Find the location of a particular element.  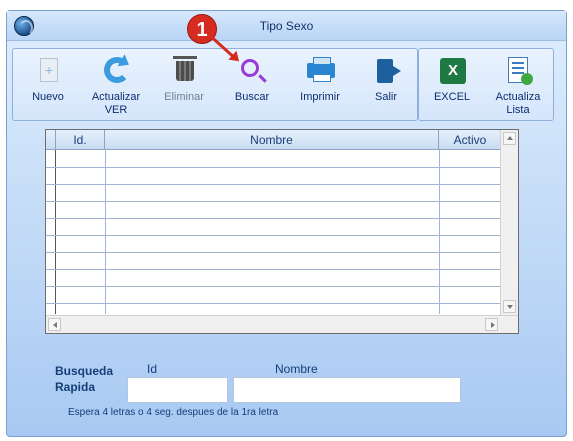

grid-divider-id is located at coordinates (105, 232).